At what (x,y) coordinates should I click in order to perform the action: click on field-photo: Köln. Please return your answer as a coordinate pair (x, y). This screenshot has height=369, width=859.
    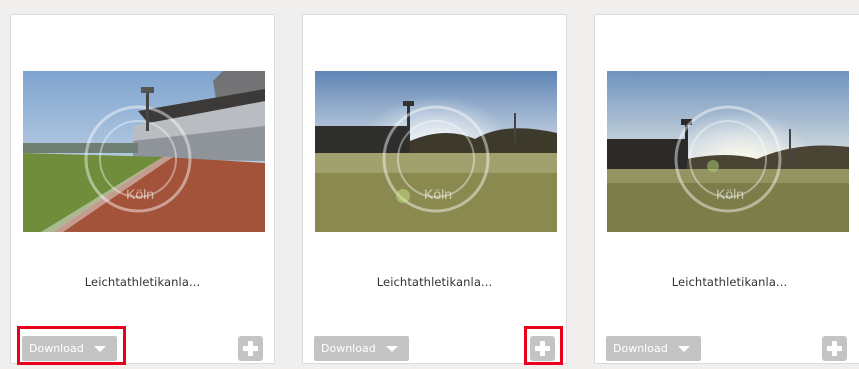
    Looking at the image, I should click on (436, 151).